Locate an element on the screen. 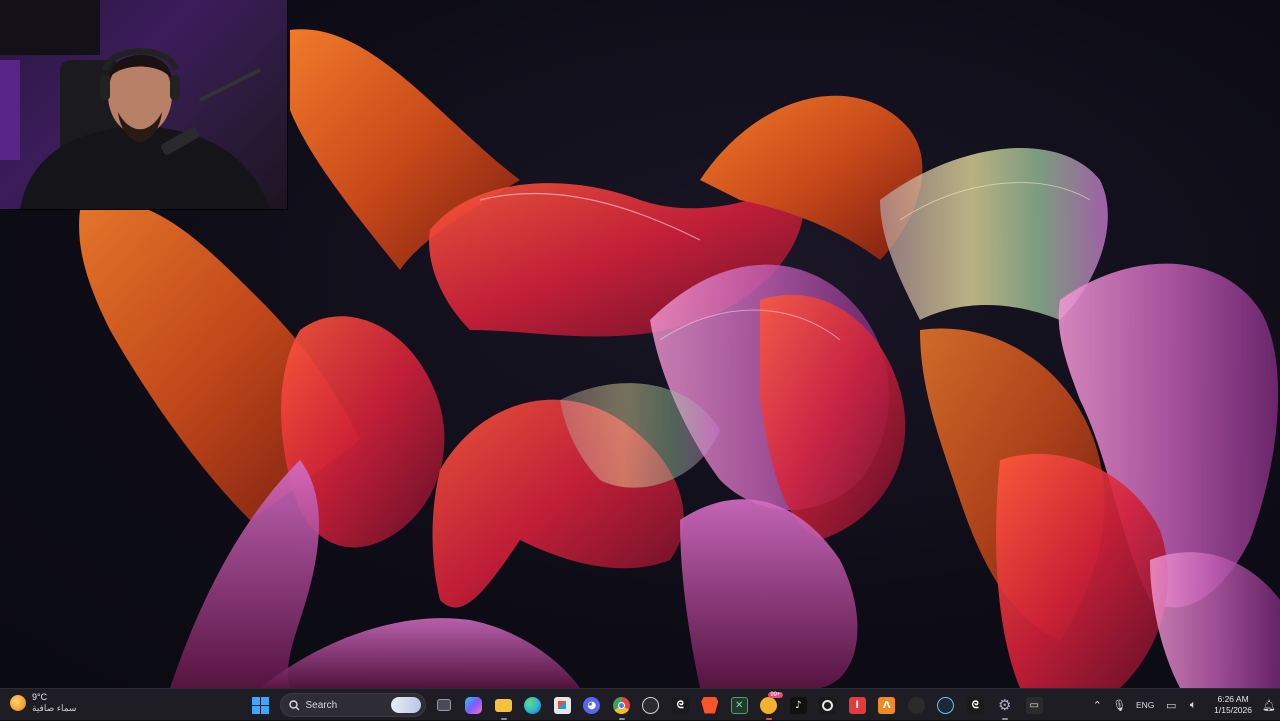 The height and width of the screenshot is (721, 1280). search-box: Search is located at coordinates (352, 705).